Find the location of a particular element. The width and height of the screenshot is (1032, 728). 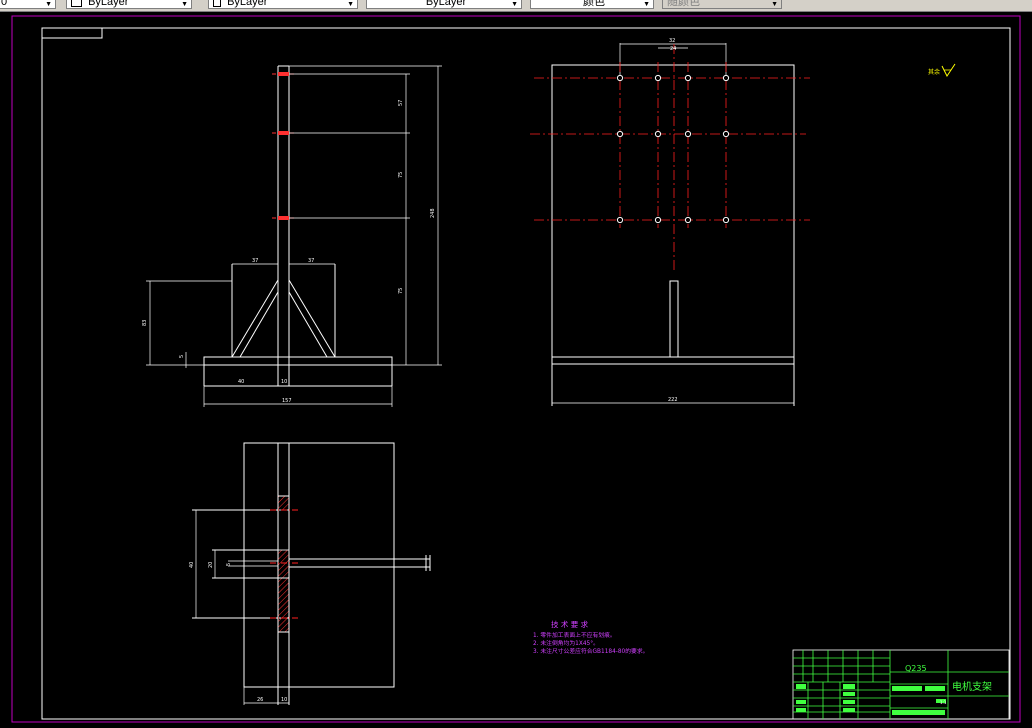

roughness-symbol: 其余 is located at coordinates (942, 70).